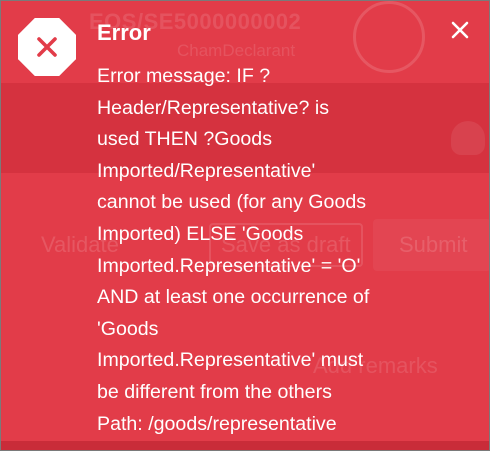 The image size is (490, 451). What do you see at coordinates (213, 107) in the screenshot?
I see `message-line: Header/Representative? is` at bounding box center [213, 107].